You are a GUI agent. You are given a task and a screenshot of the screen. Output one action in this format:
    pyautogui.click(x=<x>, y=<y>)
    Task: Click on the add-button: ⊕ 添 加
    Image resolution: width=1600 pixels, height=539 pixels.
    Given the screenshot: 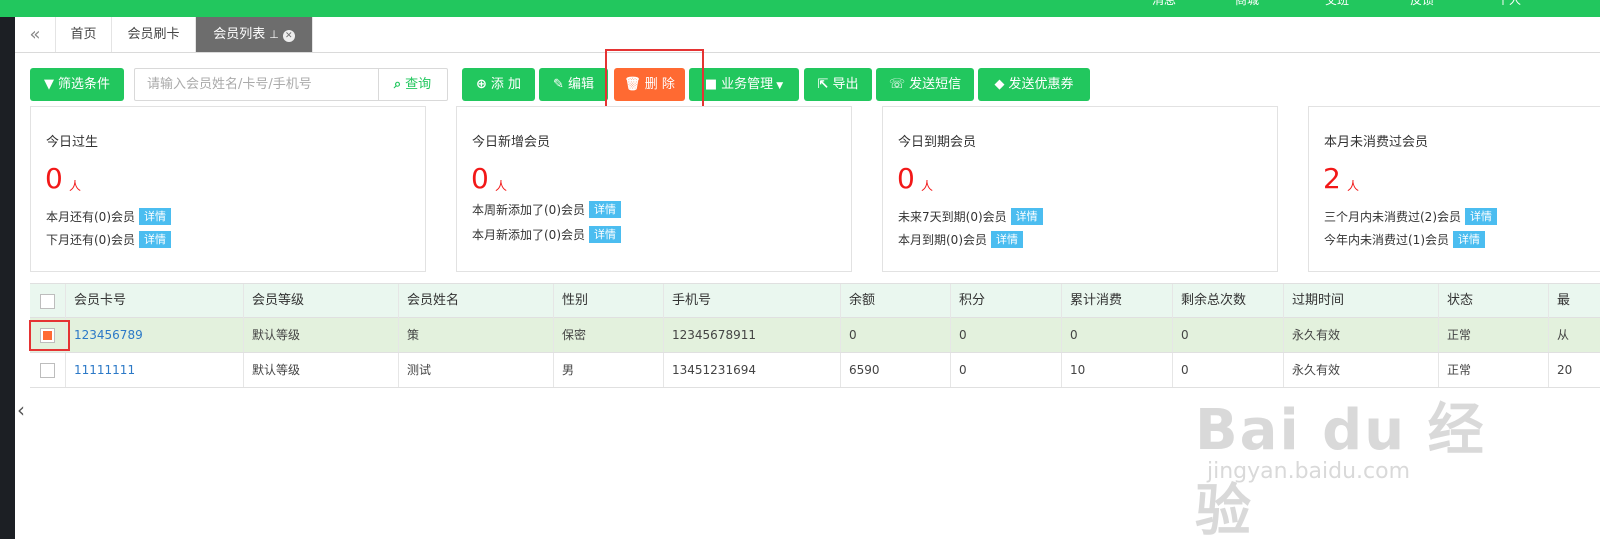 What is the action you would take?
    pyautogui.click(x=498, y=84)
    